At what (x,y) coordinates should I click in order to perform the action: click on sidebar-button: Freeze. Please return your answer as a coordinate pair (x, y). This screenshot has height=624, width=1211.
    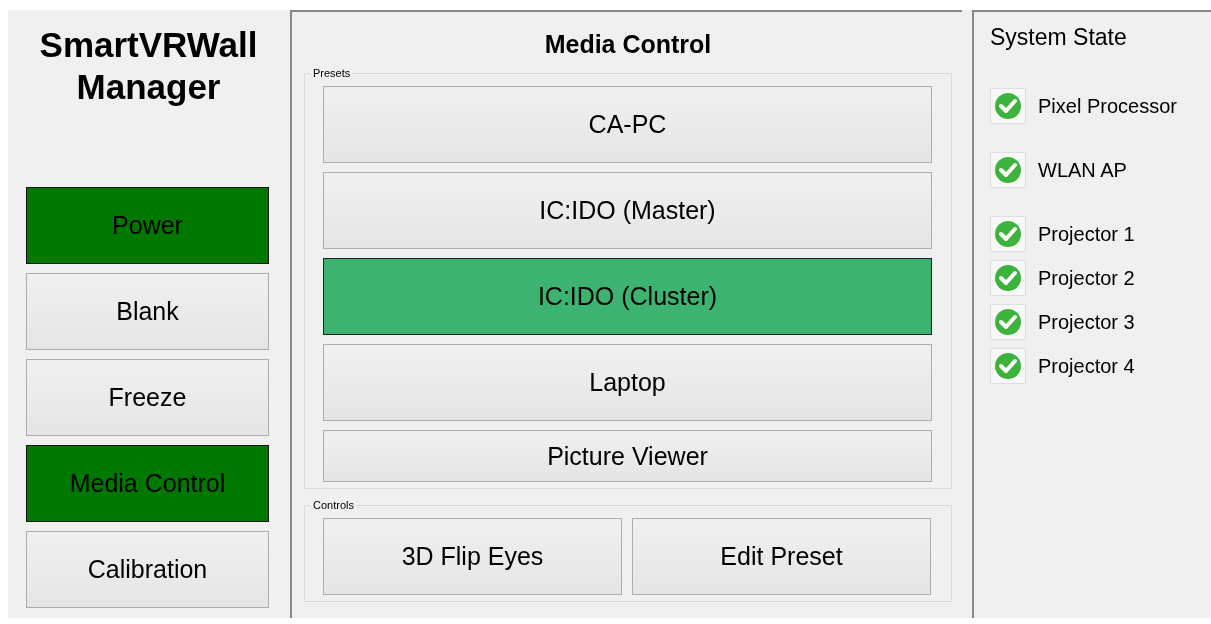
    Looking at the image, I should click on (147, 397).